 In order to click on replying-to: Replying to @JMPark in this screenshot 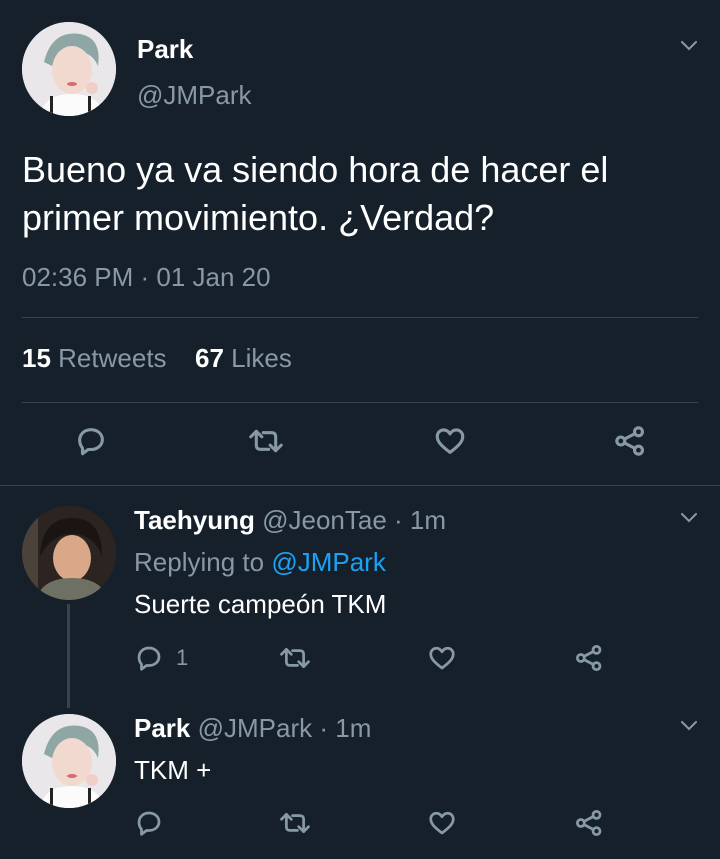, I will do `click(260, 562)`.